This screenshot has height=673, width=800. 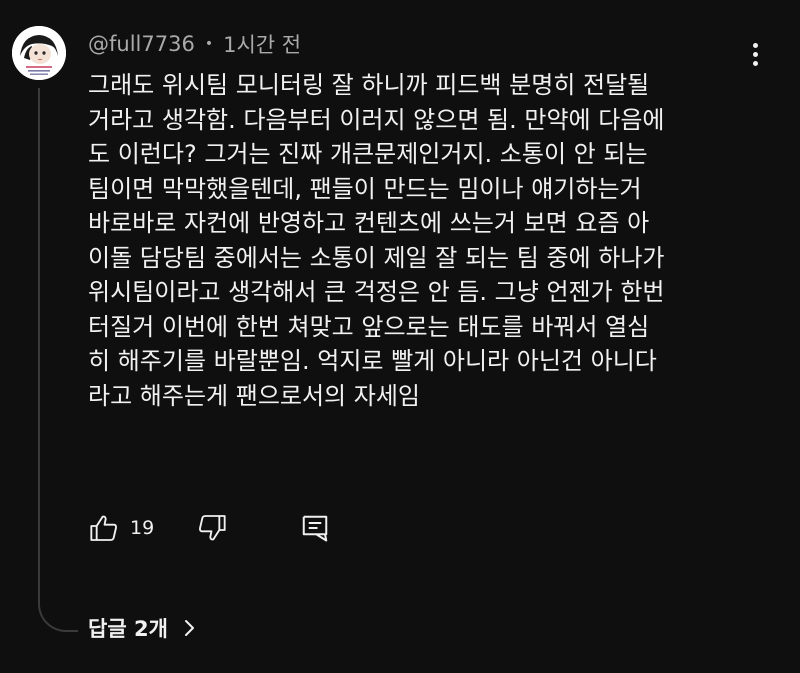 What do you see at coordinates (368, 154) in the screenshot?
I see `comment-line: 도 이런다? 그거는 진짜 개큰문제인거지. 소통이 안 되는` at bounding box center [368, 154].